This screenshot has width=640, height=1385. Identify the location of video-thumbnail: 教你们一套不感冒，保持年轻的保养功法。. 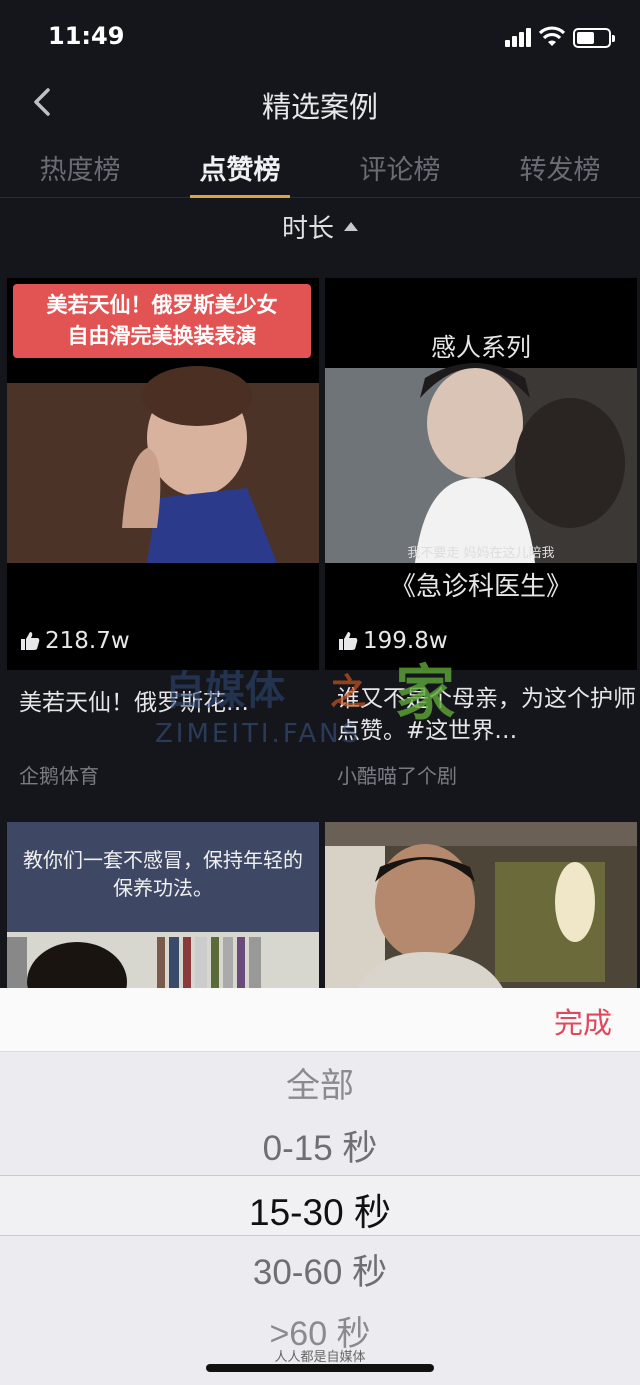
(163, 905).